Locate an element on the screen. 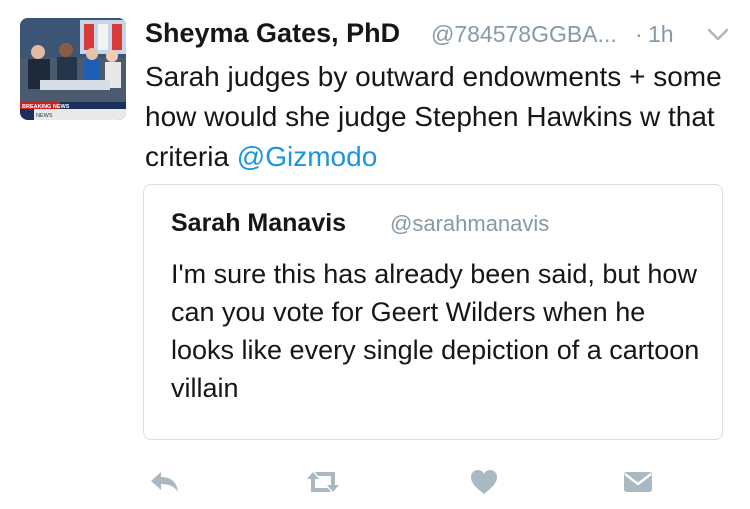 The width and height of the screenshot is (750, 509). retweet-icon is located at coordinates (323, 482).